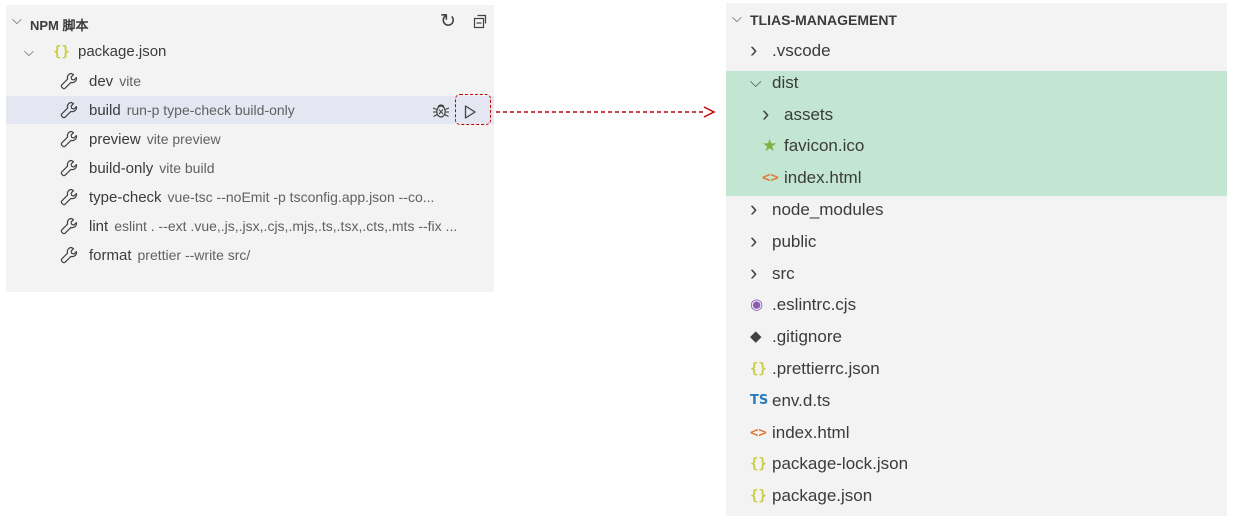 Image resolution: width=1237 pixels, height=516 pixels. Describe the element at coordinates (794, 241) in the screenshot. I see `item-label: public` at that location.